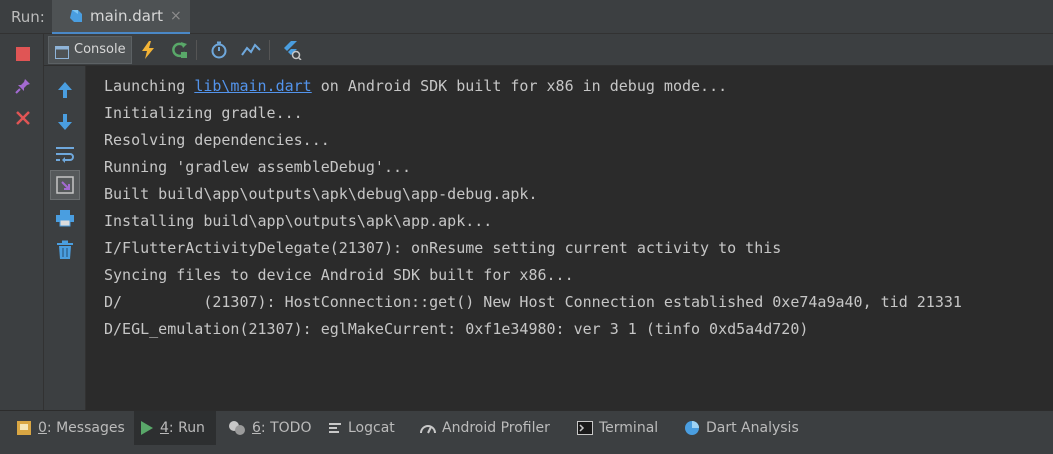 Image resolution: width=1053 pixels, height=454 pixels. I want to click on dart-file-icon, so click(76, 18).